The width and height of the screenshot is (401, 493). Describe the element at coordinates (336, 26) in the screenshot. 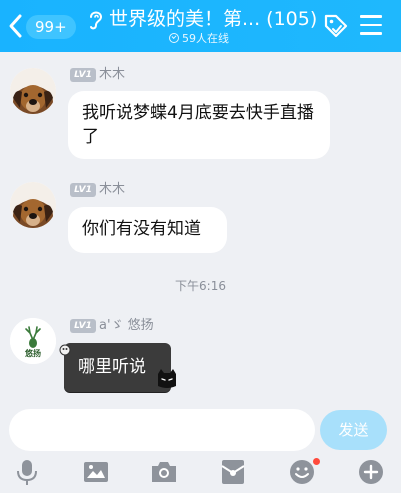

I see `tag-icon` at that location.